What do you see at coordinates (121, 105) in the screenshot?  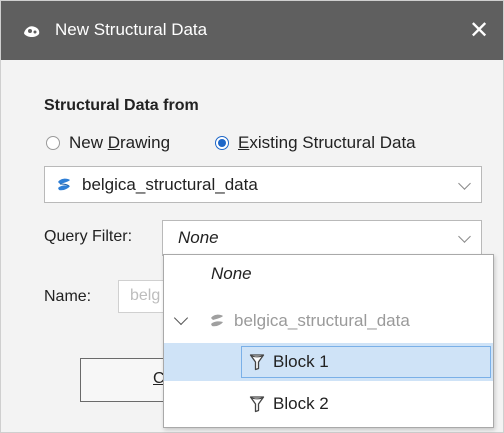 I see `structural-data-from-heading: Structural Data from` at bounding box center [121, 105].